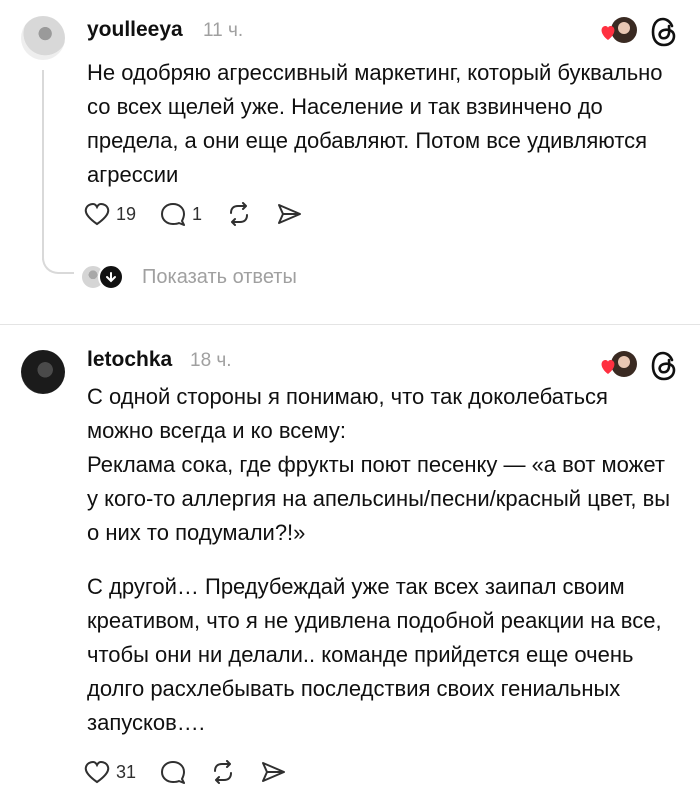 The image size is (700, 811). Describe the element at coordinates (111, 277) in the screenshot. I see `reply-arrow-icon` at that location.